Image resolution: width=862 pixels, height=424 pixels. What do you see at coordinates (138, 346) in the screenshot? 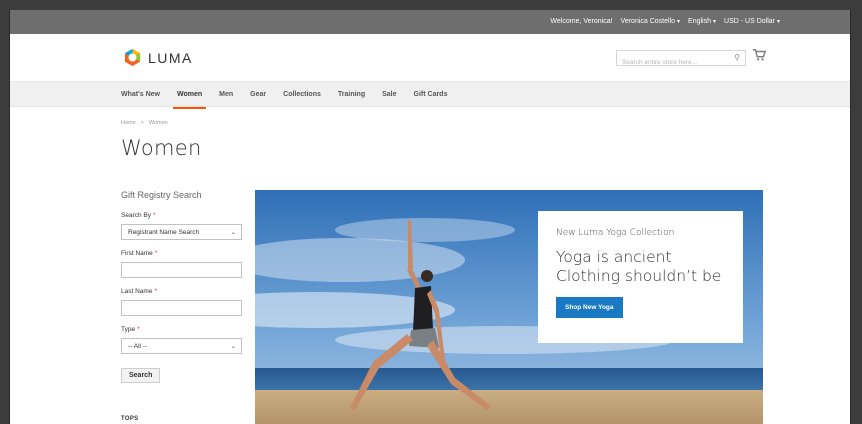
I see `type-value: -- All --` at bounding box center [138, 346].